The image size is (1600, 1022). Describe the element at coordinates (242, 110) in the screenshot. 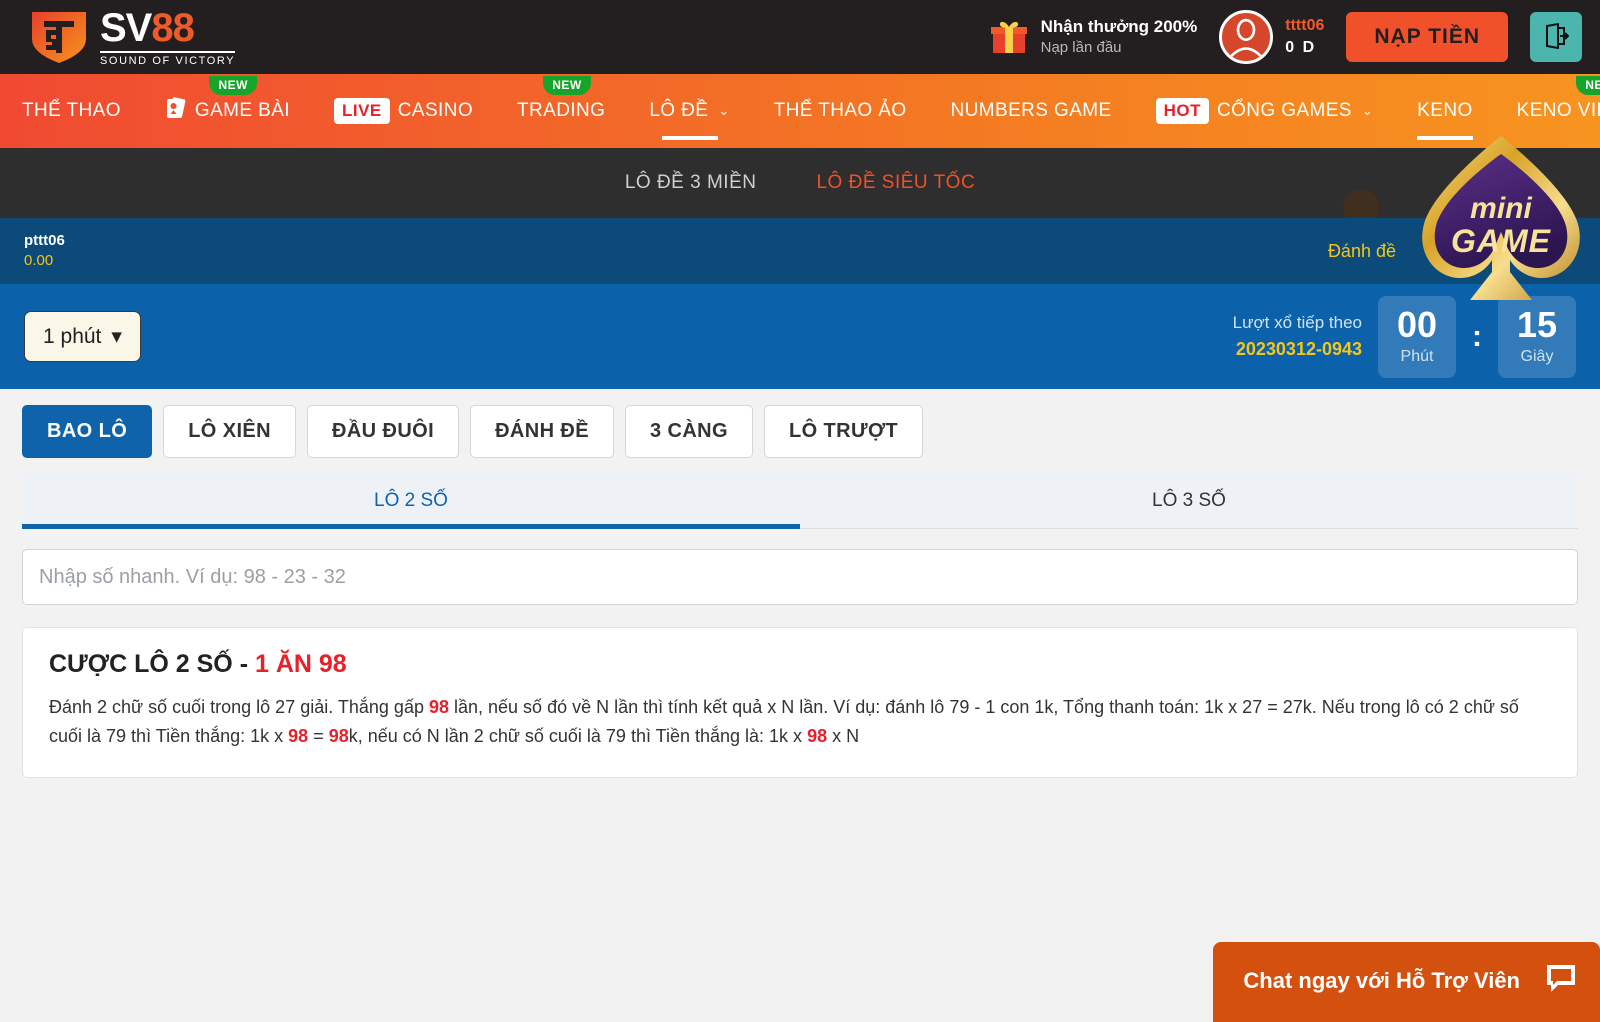

I see `nav-item-label: GAME BÀI` at that location.